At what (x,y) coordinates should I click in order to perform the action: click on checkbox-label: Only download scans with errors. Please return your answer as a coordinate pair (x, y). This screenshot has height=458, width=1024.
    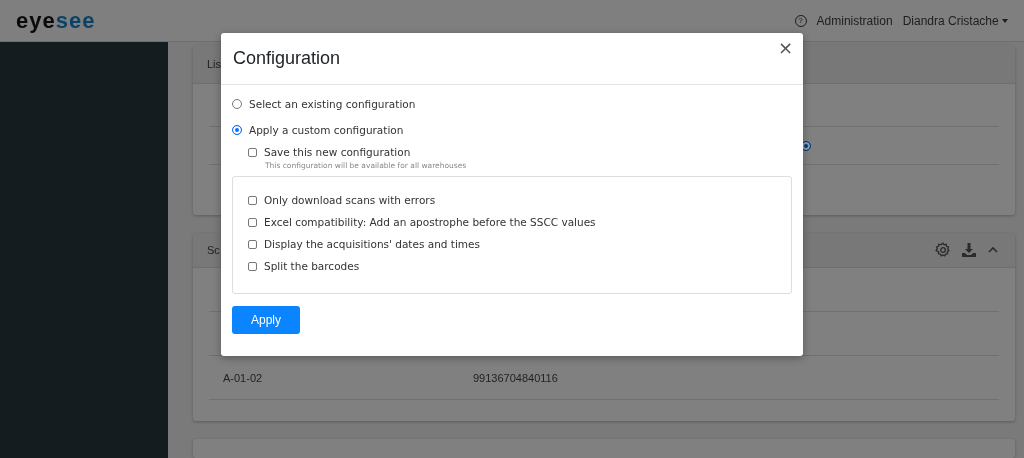
    Looking at the image, I should click on (350, 200).